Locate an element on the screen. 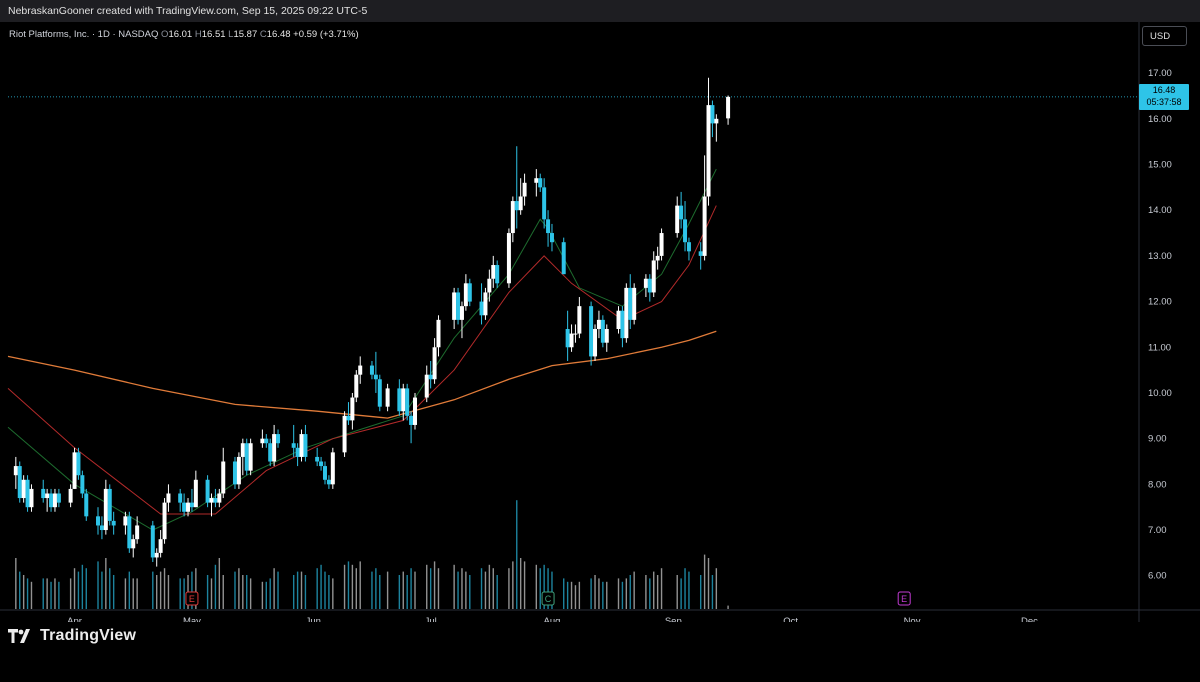 Image resolution: width=1200 pixels, height=682 pixels. moving-average-line is located at coordinates (362, 374).